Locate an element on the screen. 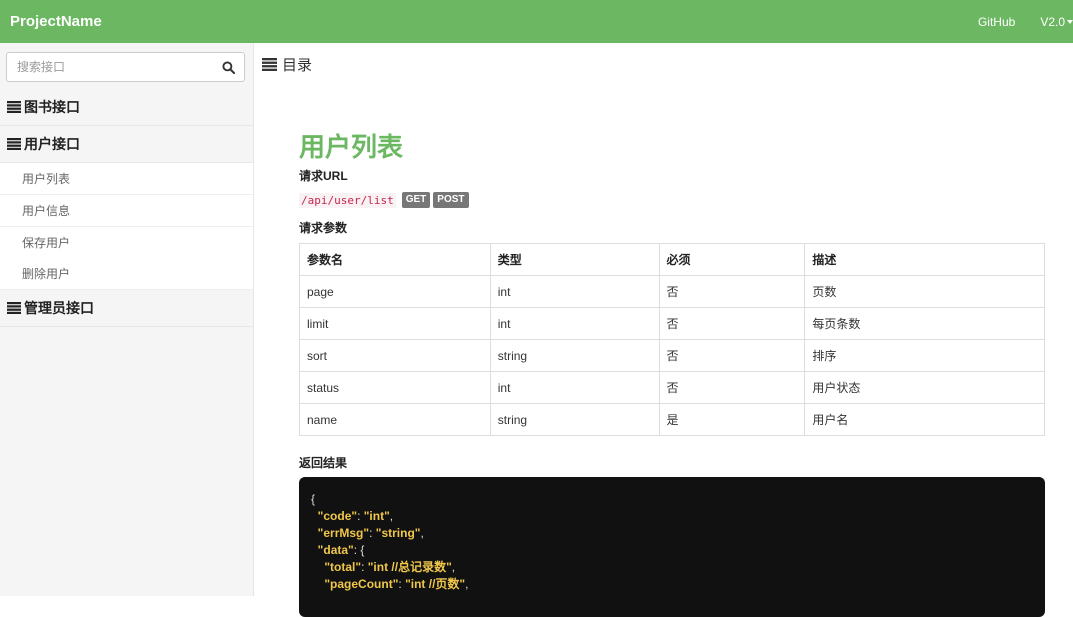  param-desc-cell: 排序 is located at coordinates (924, 355).